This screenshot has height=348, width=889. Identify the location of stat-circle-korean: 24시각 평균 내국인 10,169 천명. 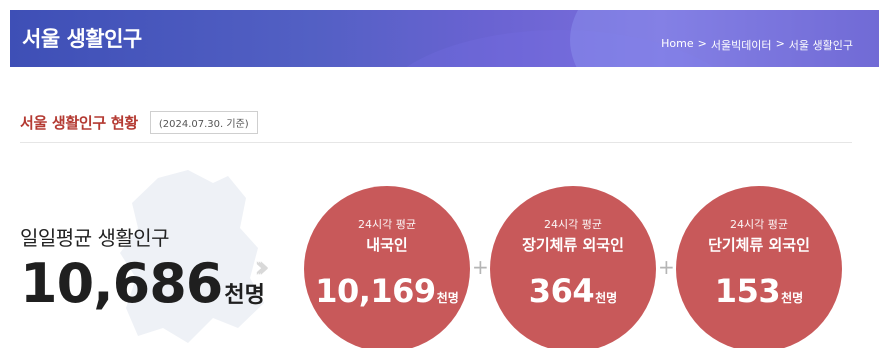
(387, 267).